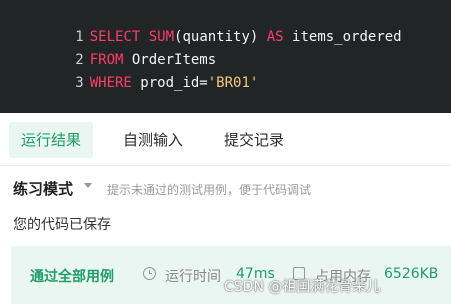 Image resolution: width=451 pixels, height=304 pixels. What do you see at coordinates (43, 188) in the screenshot?
I see `practice-mode-dropdown: 练习模式` at bounding box center [43, 188].